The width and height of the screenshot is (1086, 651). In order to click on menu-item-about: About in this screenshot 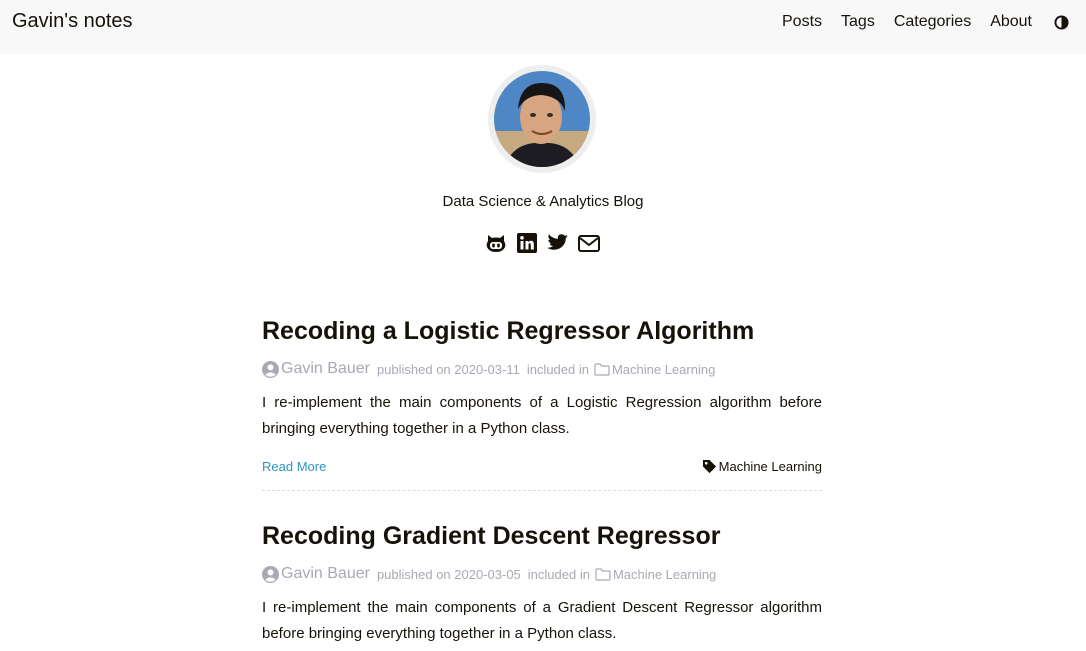, I will do `click(1011, 22)`.